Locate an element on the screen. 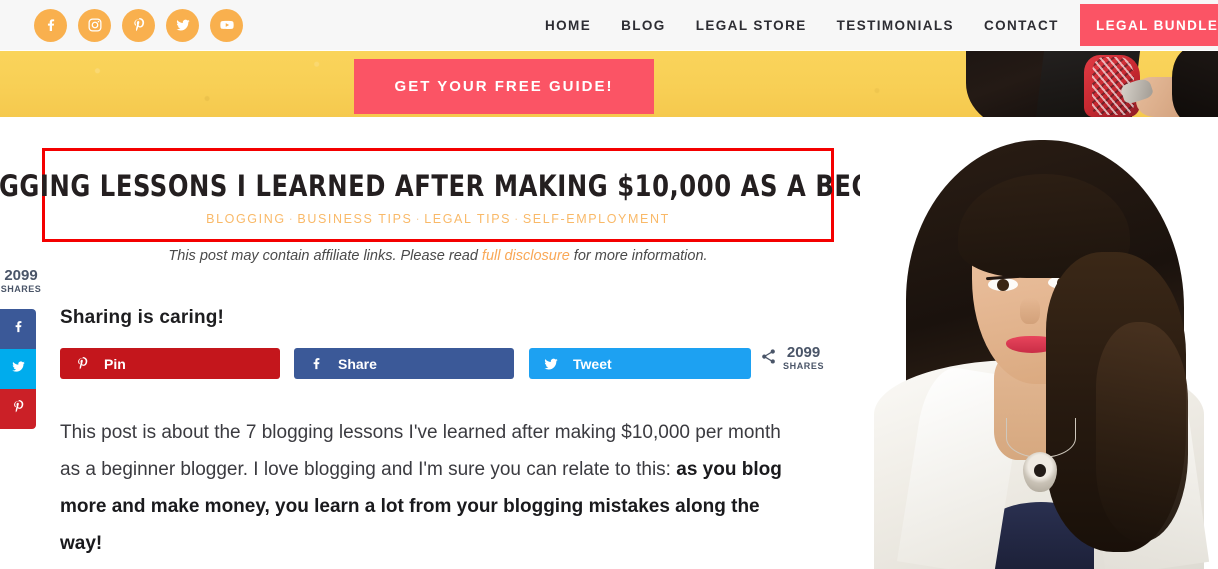 This screenshot has width=1218, height=569. floating-share-count: 2099 SHARES is located at coordinates (21, 282).